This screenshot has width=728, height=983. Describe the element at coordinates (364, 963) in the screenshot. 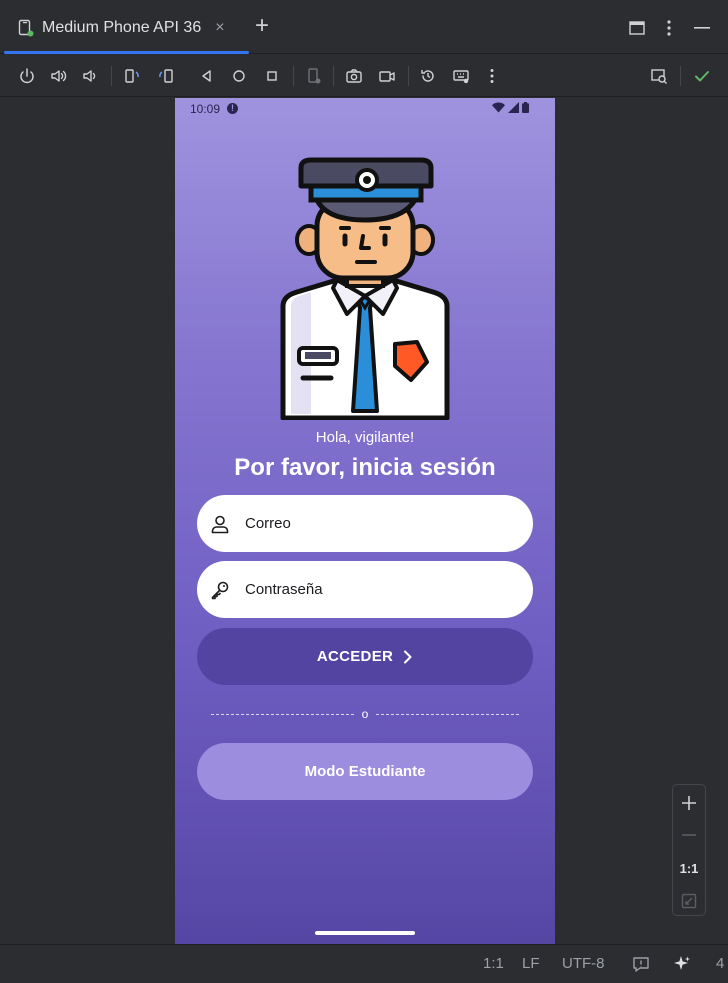

I see `ide-status-bar: 1:1 LF UTF-8 4` at that location.